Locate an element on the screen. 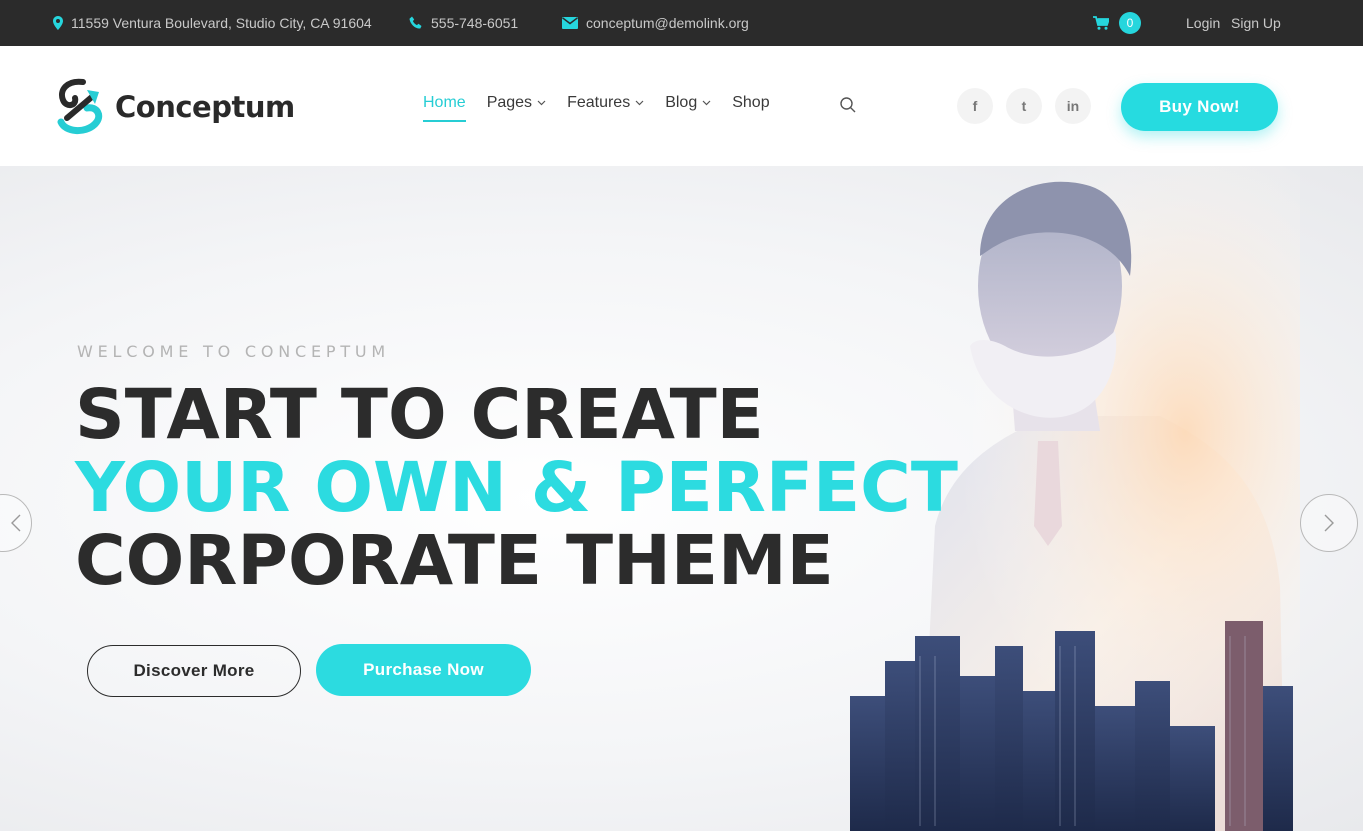 The height and width of the screenshot is (831, 1363). cart-count-badge: 0 is located at coordinates (1130, 23).